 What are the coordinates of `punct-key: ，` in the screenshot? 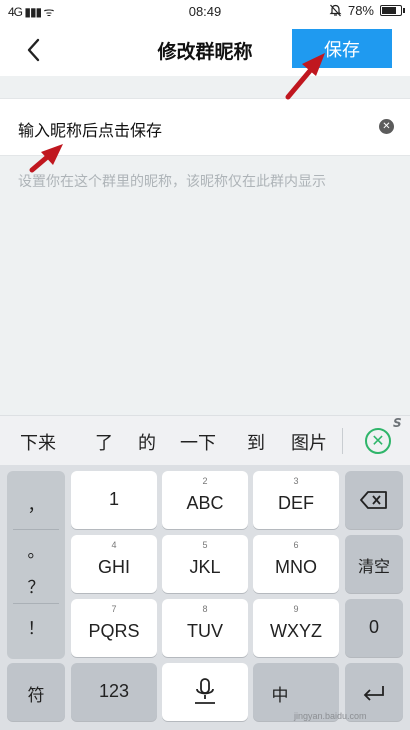 It's located at (36, 503).